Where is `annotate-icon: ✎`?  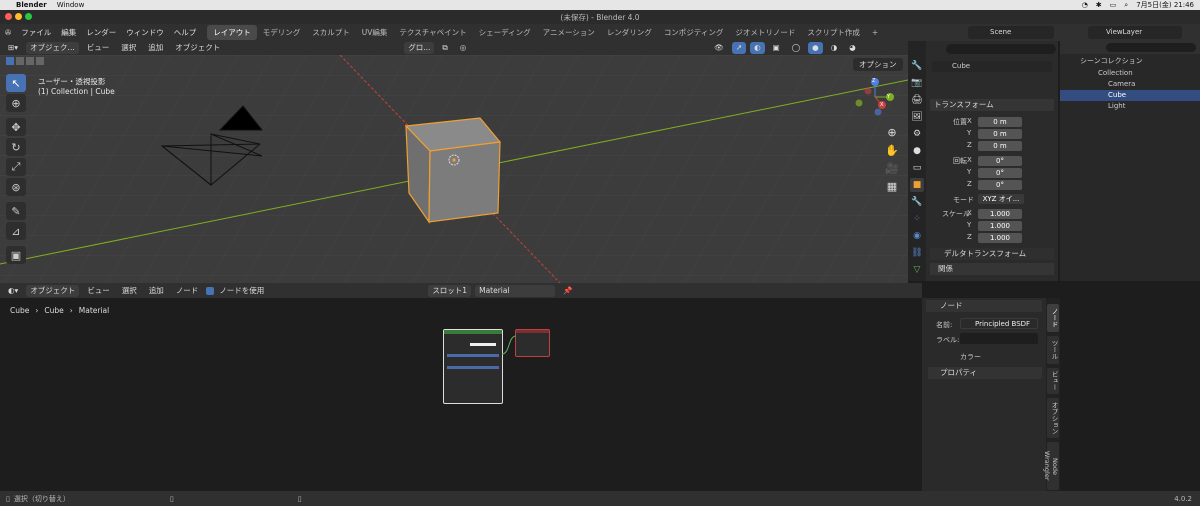
annotate-icon: ✎ is located at coordinates (16, 211).